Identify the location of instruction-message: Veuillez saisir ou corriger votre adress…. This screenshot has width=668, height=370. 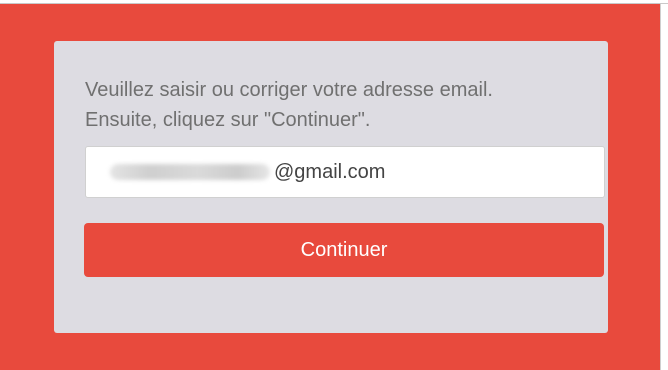
(335, 105).